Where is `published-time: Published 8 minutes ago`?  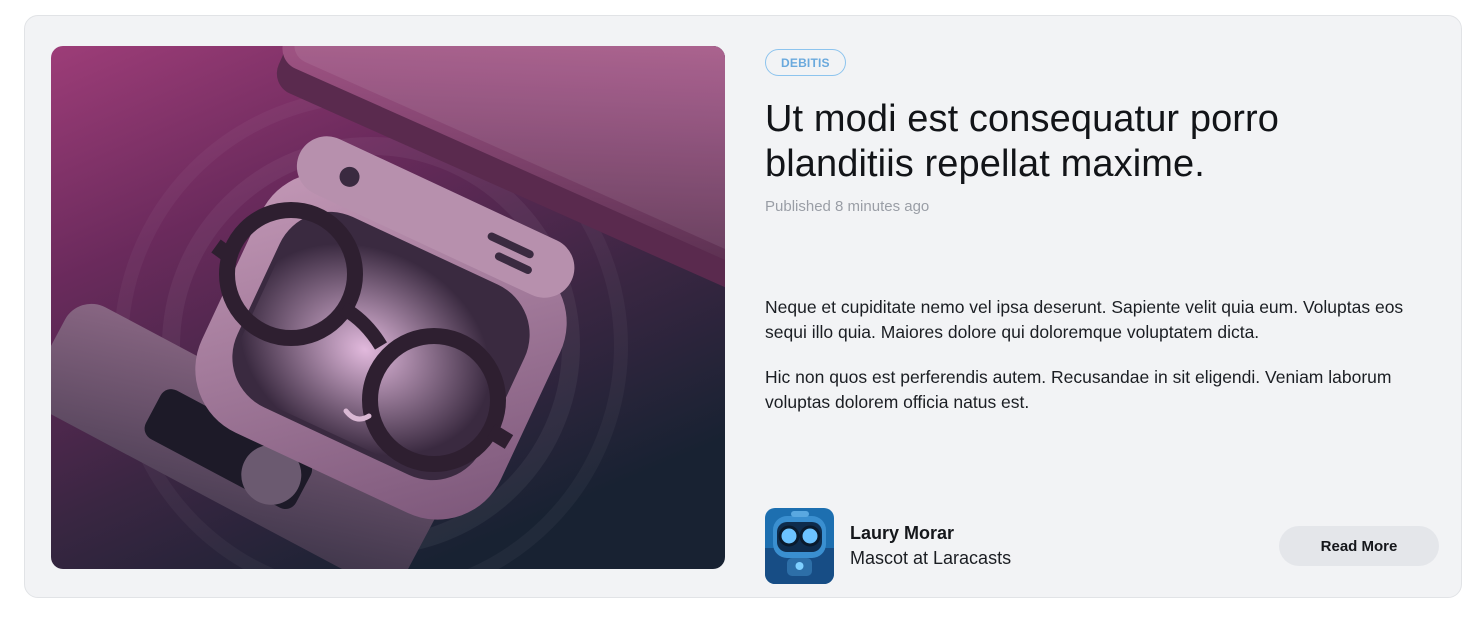
published-time: Published 8 minutes ago is located at coordinates (847, 206).